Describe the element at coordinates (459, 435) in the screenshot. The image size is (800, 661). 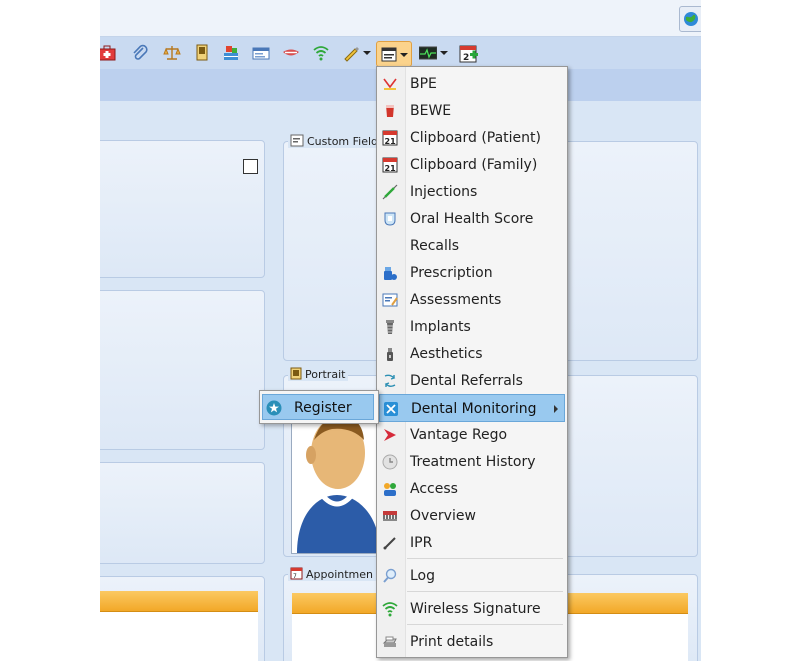
I see `menu-item-label: Vantage Rego` at that location.